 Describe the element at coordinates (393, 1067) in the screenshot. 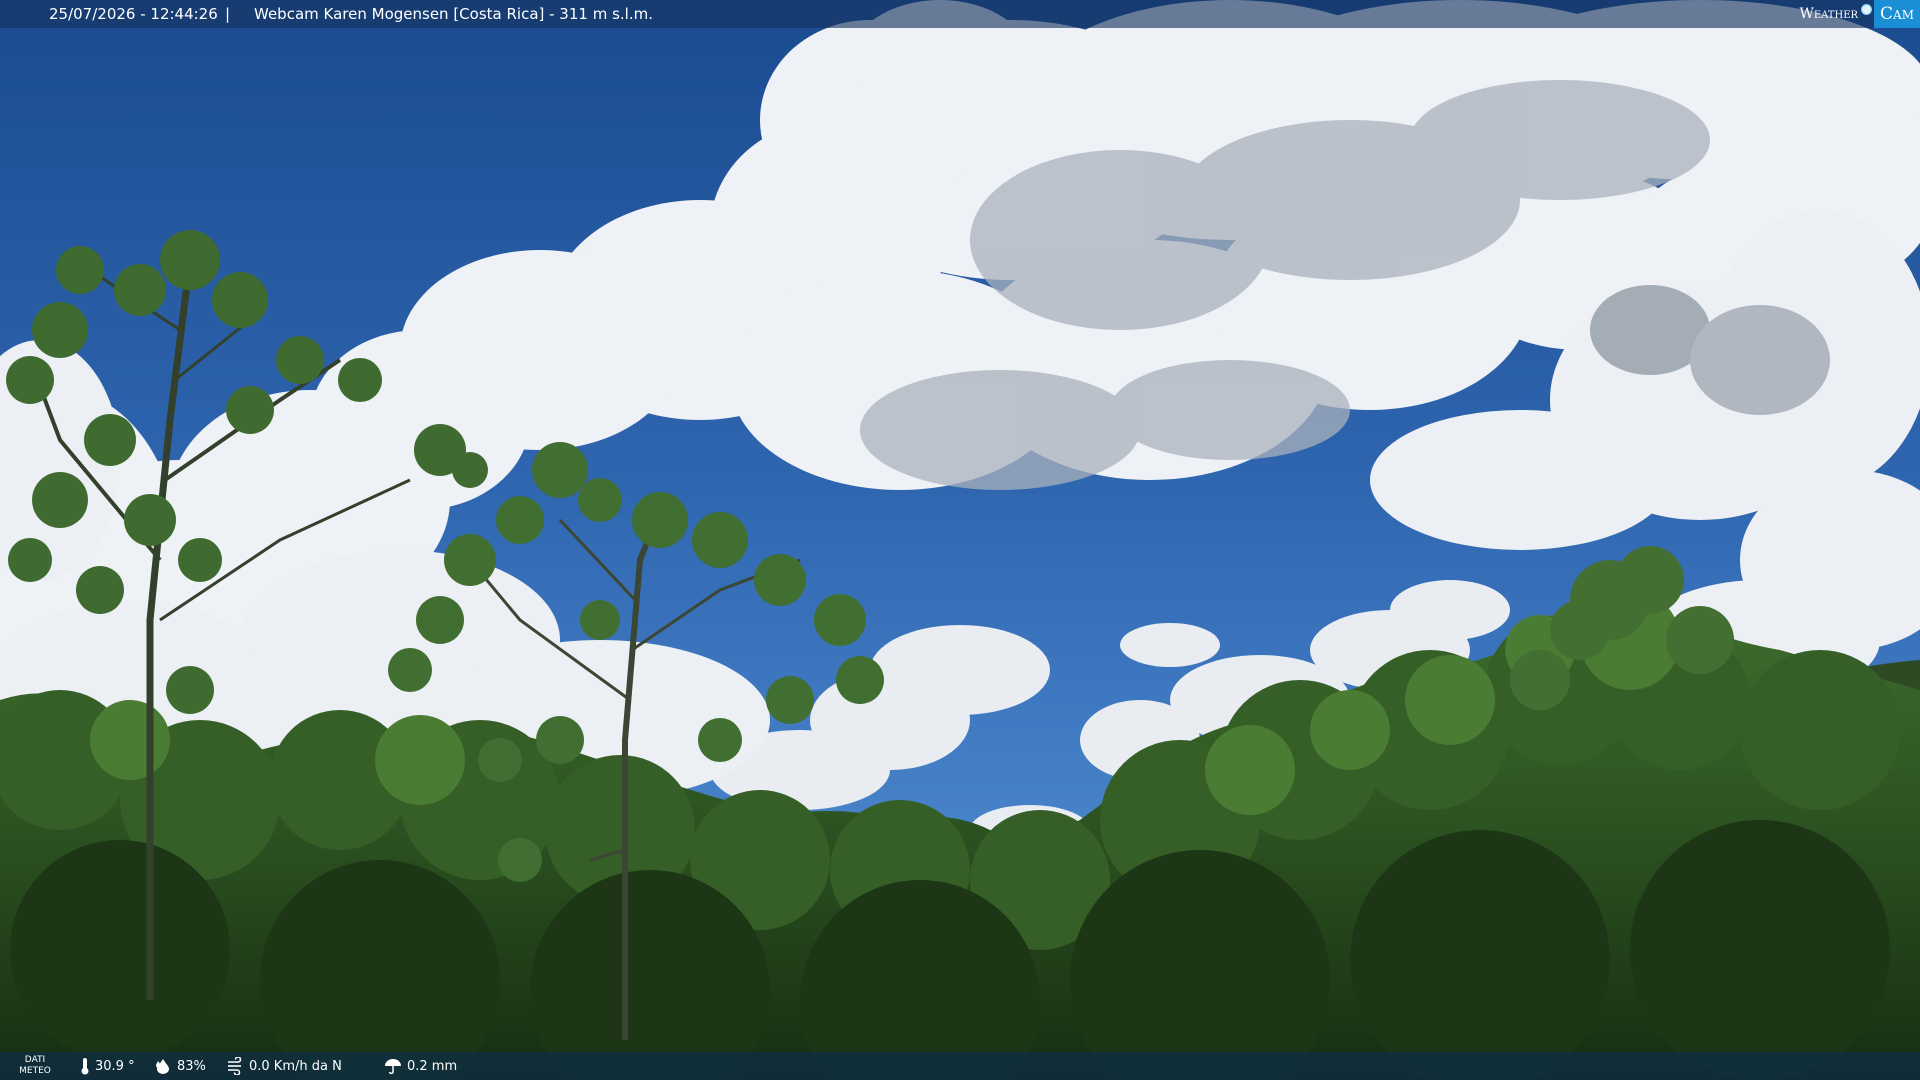

I see `rain-icon` at that location.